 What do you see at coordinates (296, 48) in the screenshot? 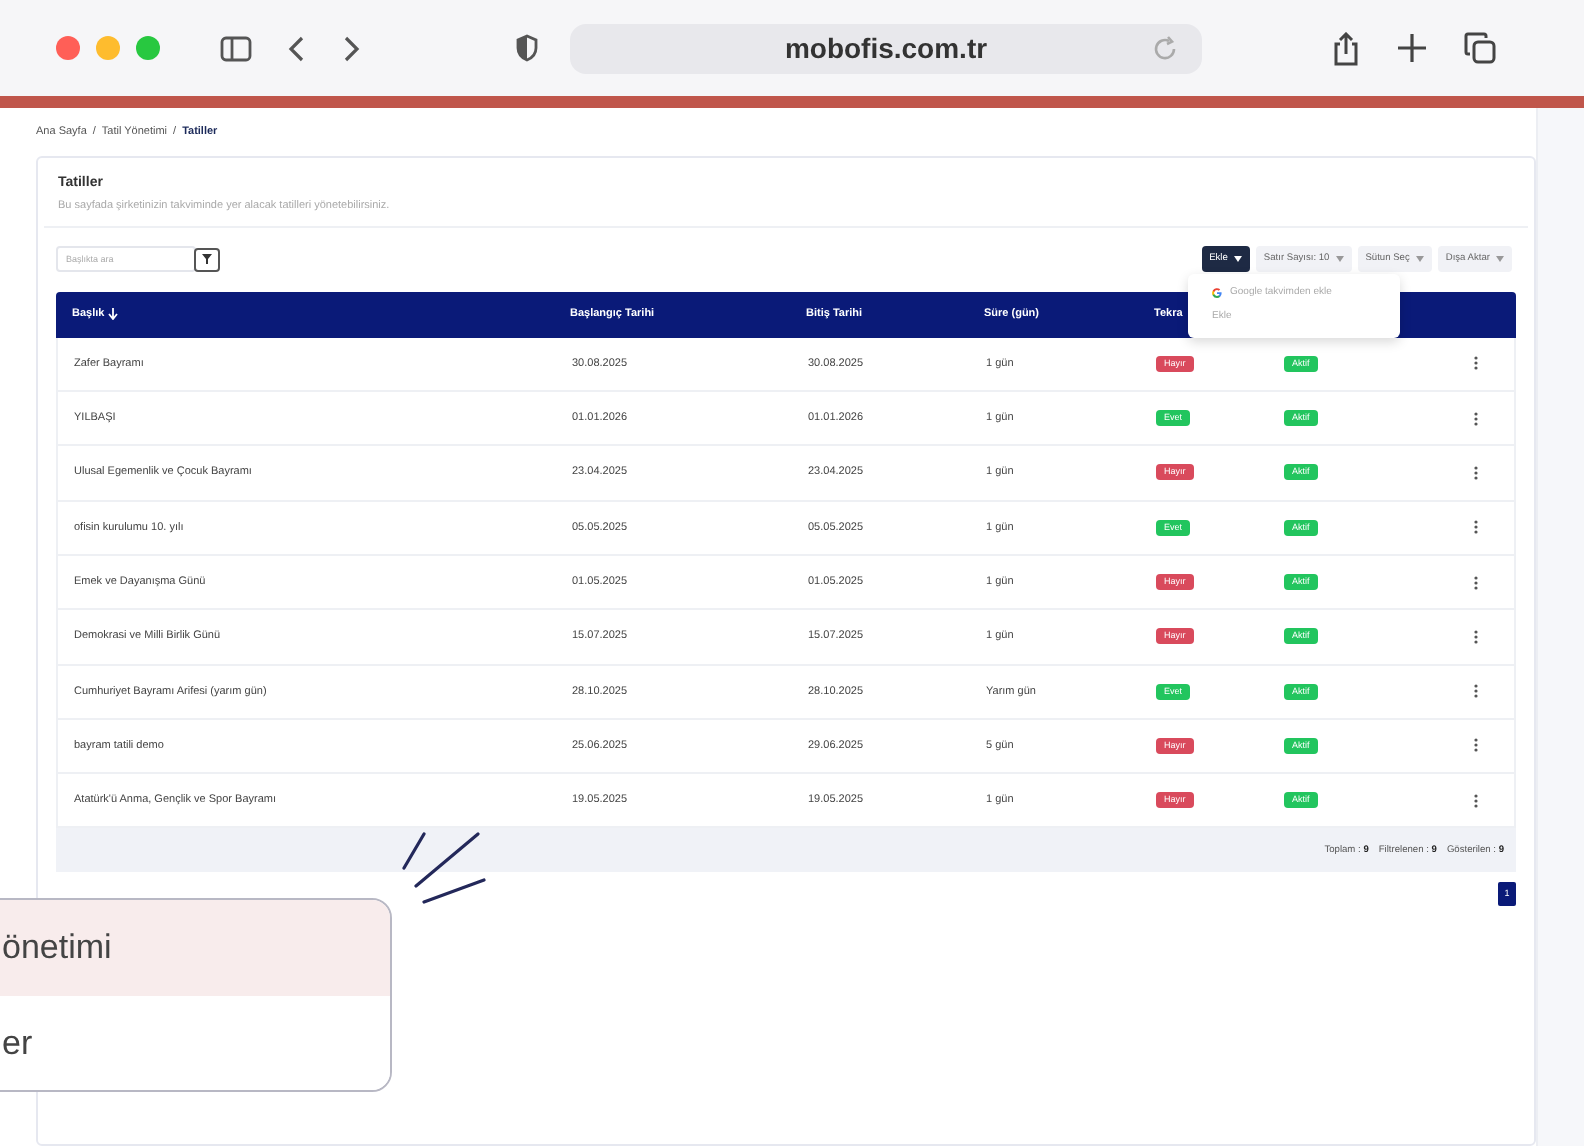
I see `back-icon` at bounding box center [296, 48].